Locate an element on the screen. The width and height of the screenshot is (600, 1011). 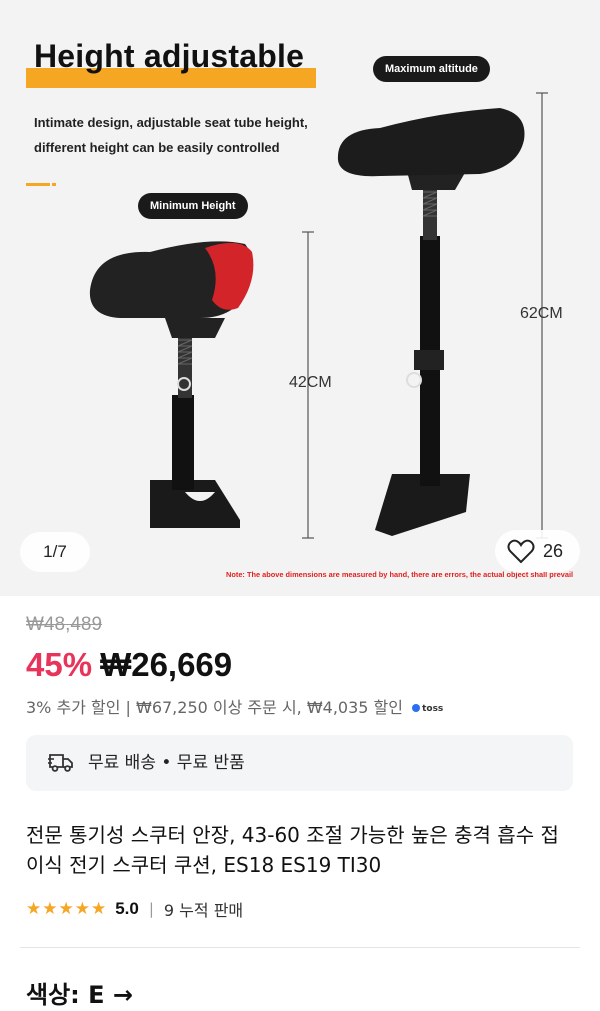
like-count: 26 is located at coordinates (553, 551).